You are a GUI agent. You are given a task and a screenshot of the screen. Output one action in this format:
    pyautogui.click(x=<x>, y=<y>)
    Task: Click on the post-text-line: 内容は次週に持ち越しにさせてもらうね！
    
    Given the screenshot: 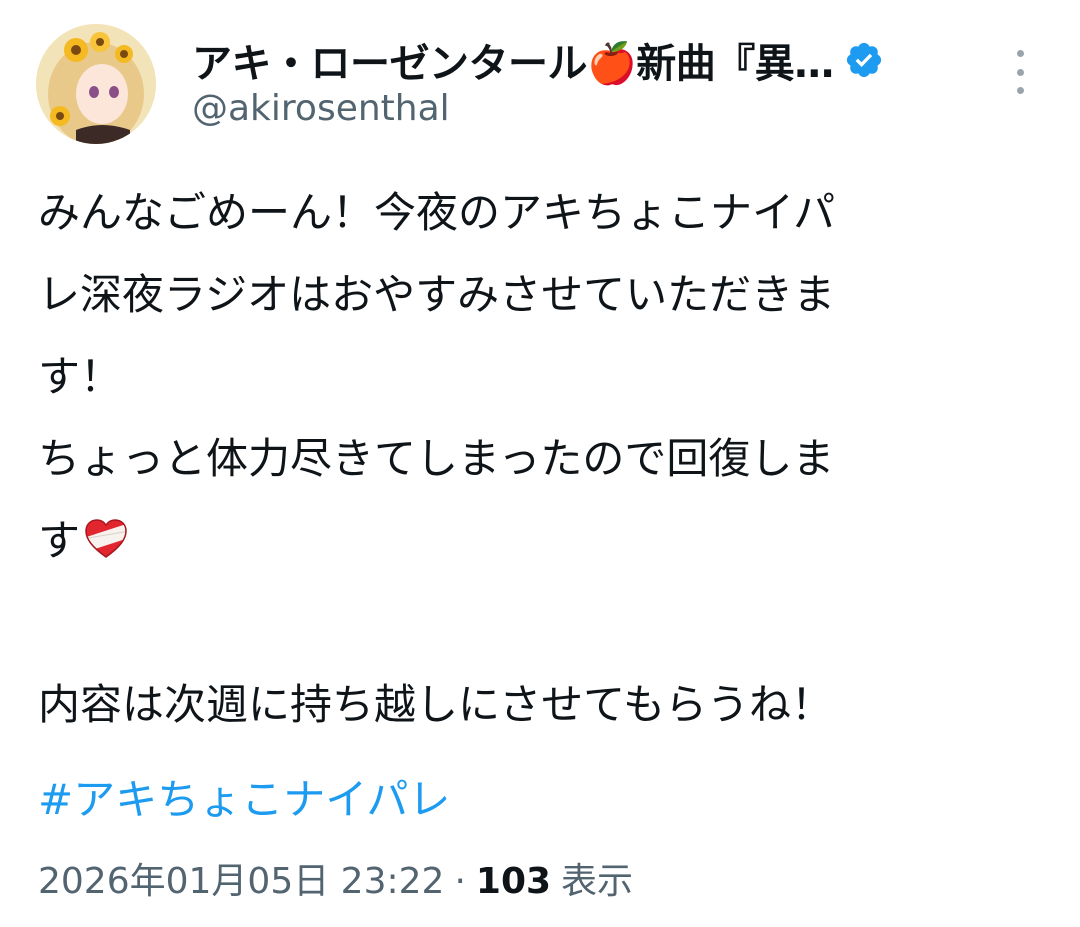 What is the action you would take?
    pyautogui.click(x=436, y=704)
    